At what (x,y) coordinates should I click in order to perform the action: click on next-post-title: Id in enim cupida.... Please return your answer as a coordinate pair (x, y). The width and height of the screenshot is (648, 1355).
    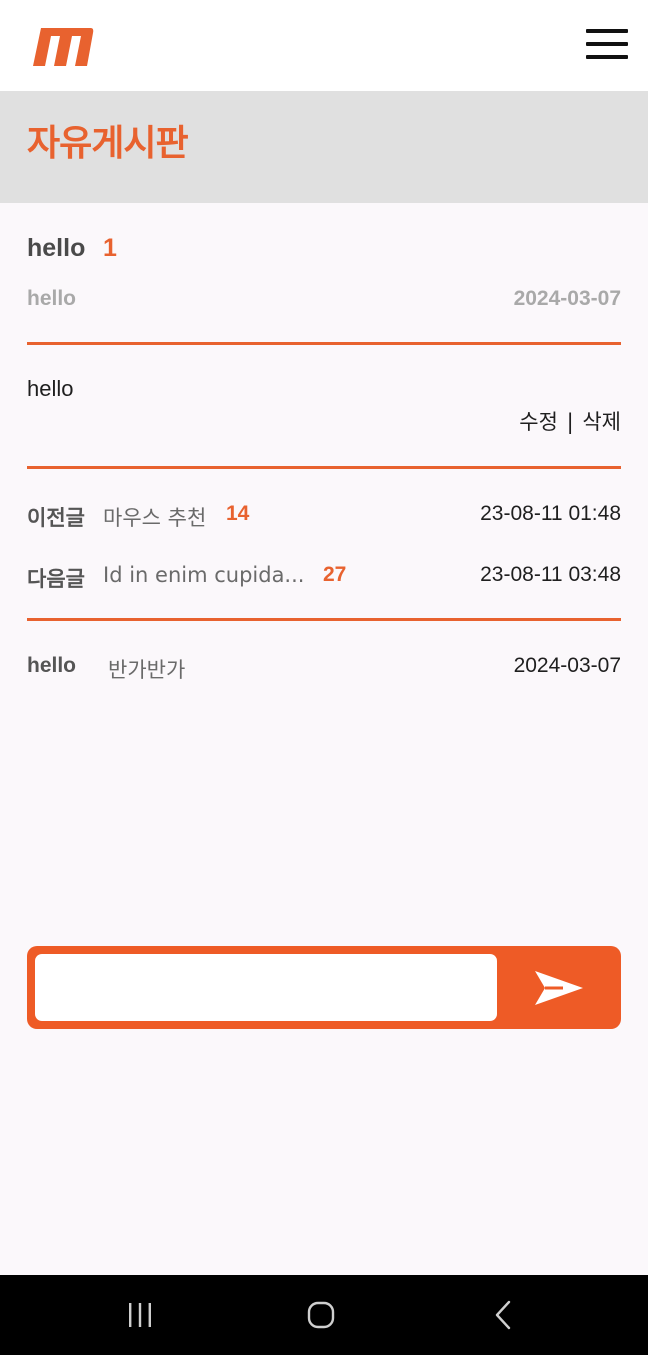
    Looking at the image, I should click on (204, 575).